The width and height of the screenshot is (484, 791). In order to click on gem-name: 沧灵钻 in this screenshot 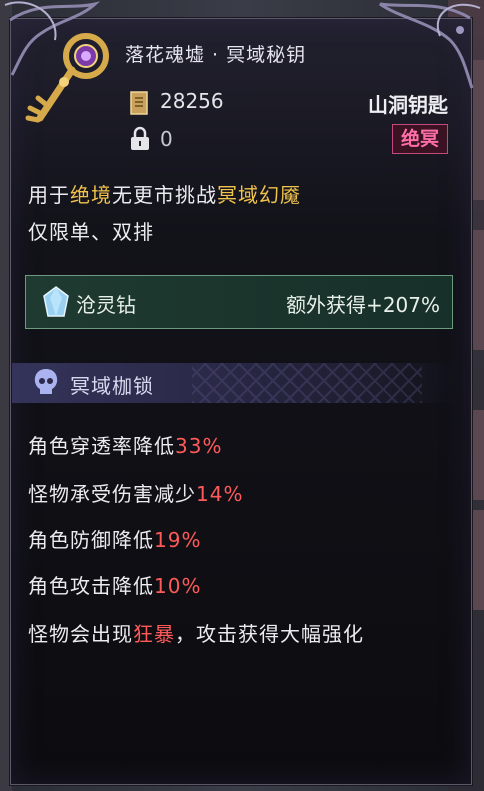, I will do `click(106, 305)`.